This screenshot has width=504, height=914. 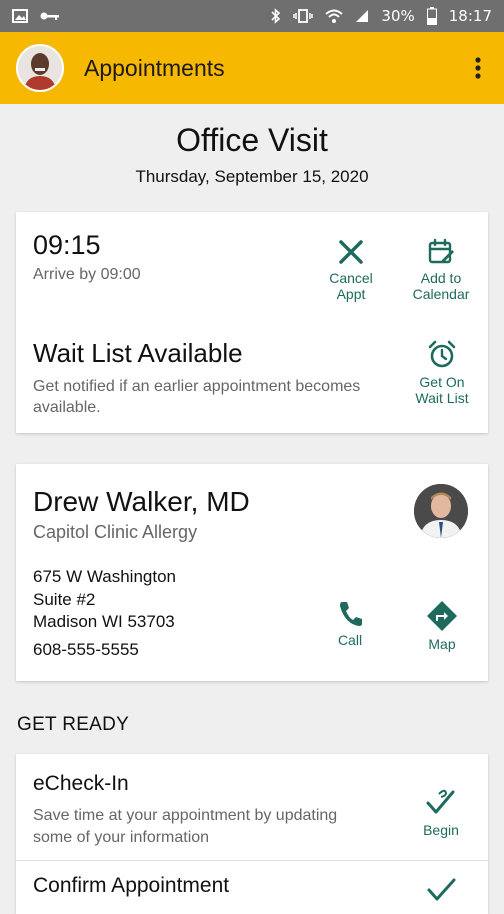 I want to click on confirm-appointment-title: Confirm Appointment, so click(x=131, y=885).